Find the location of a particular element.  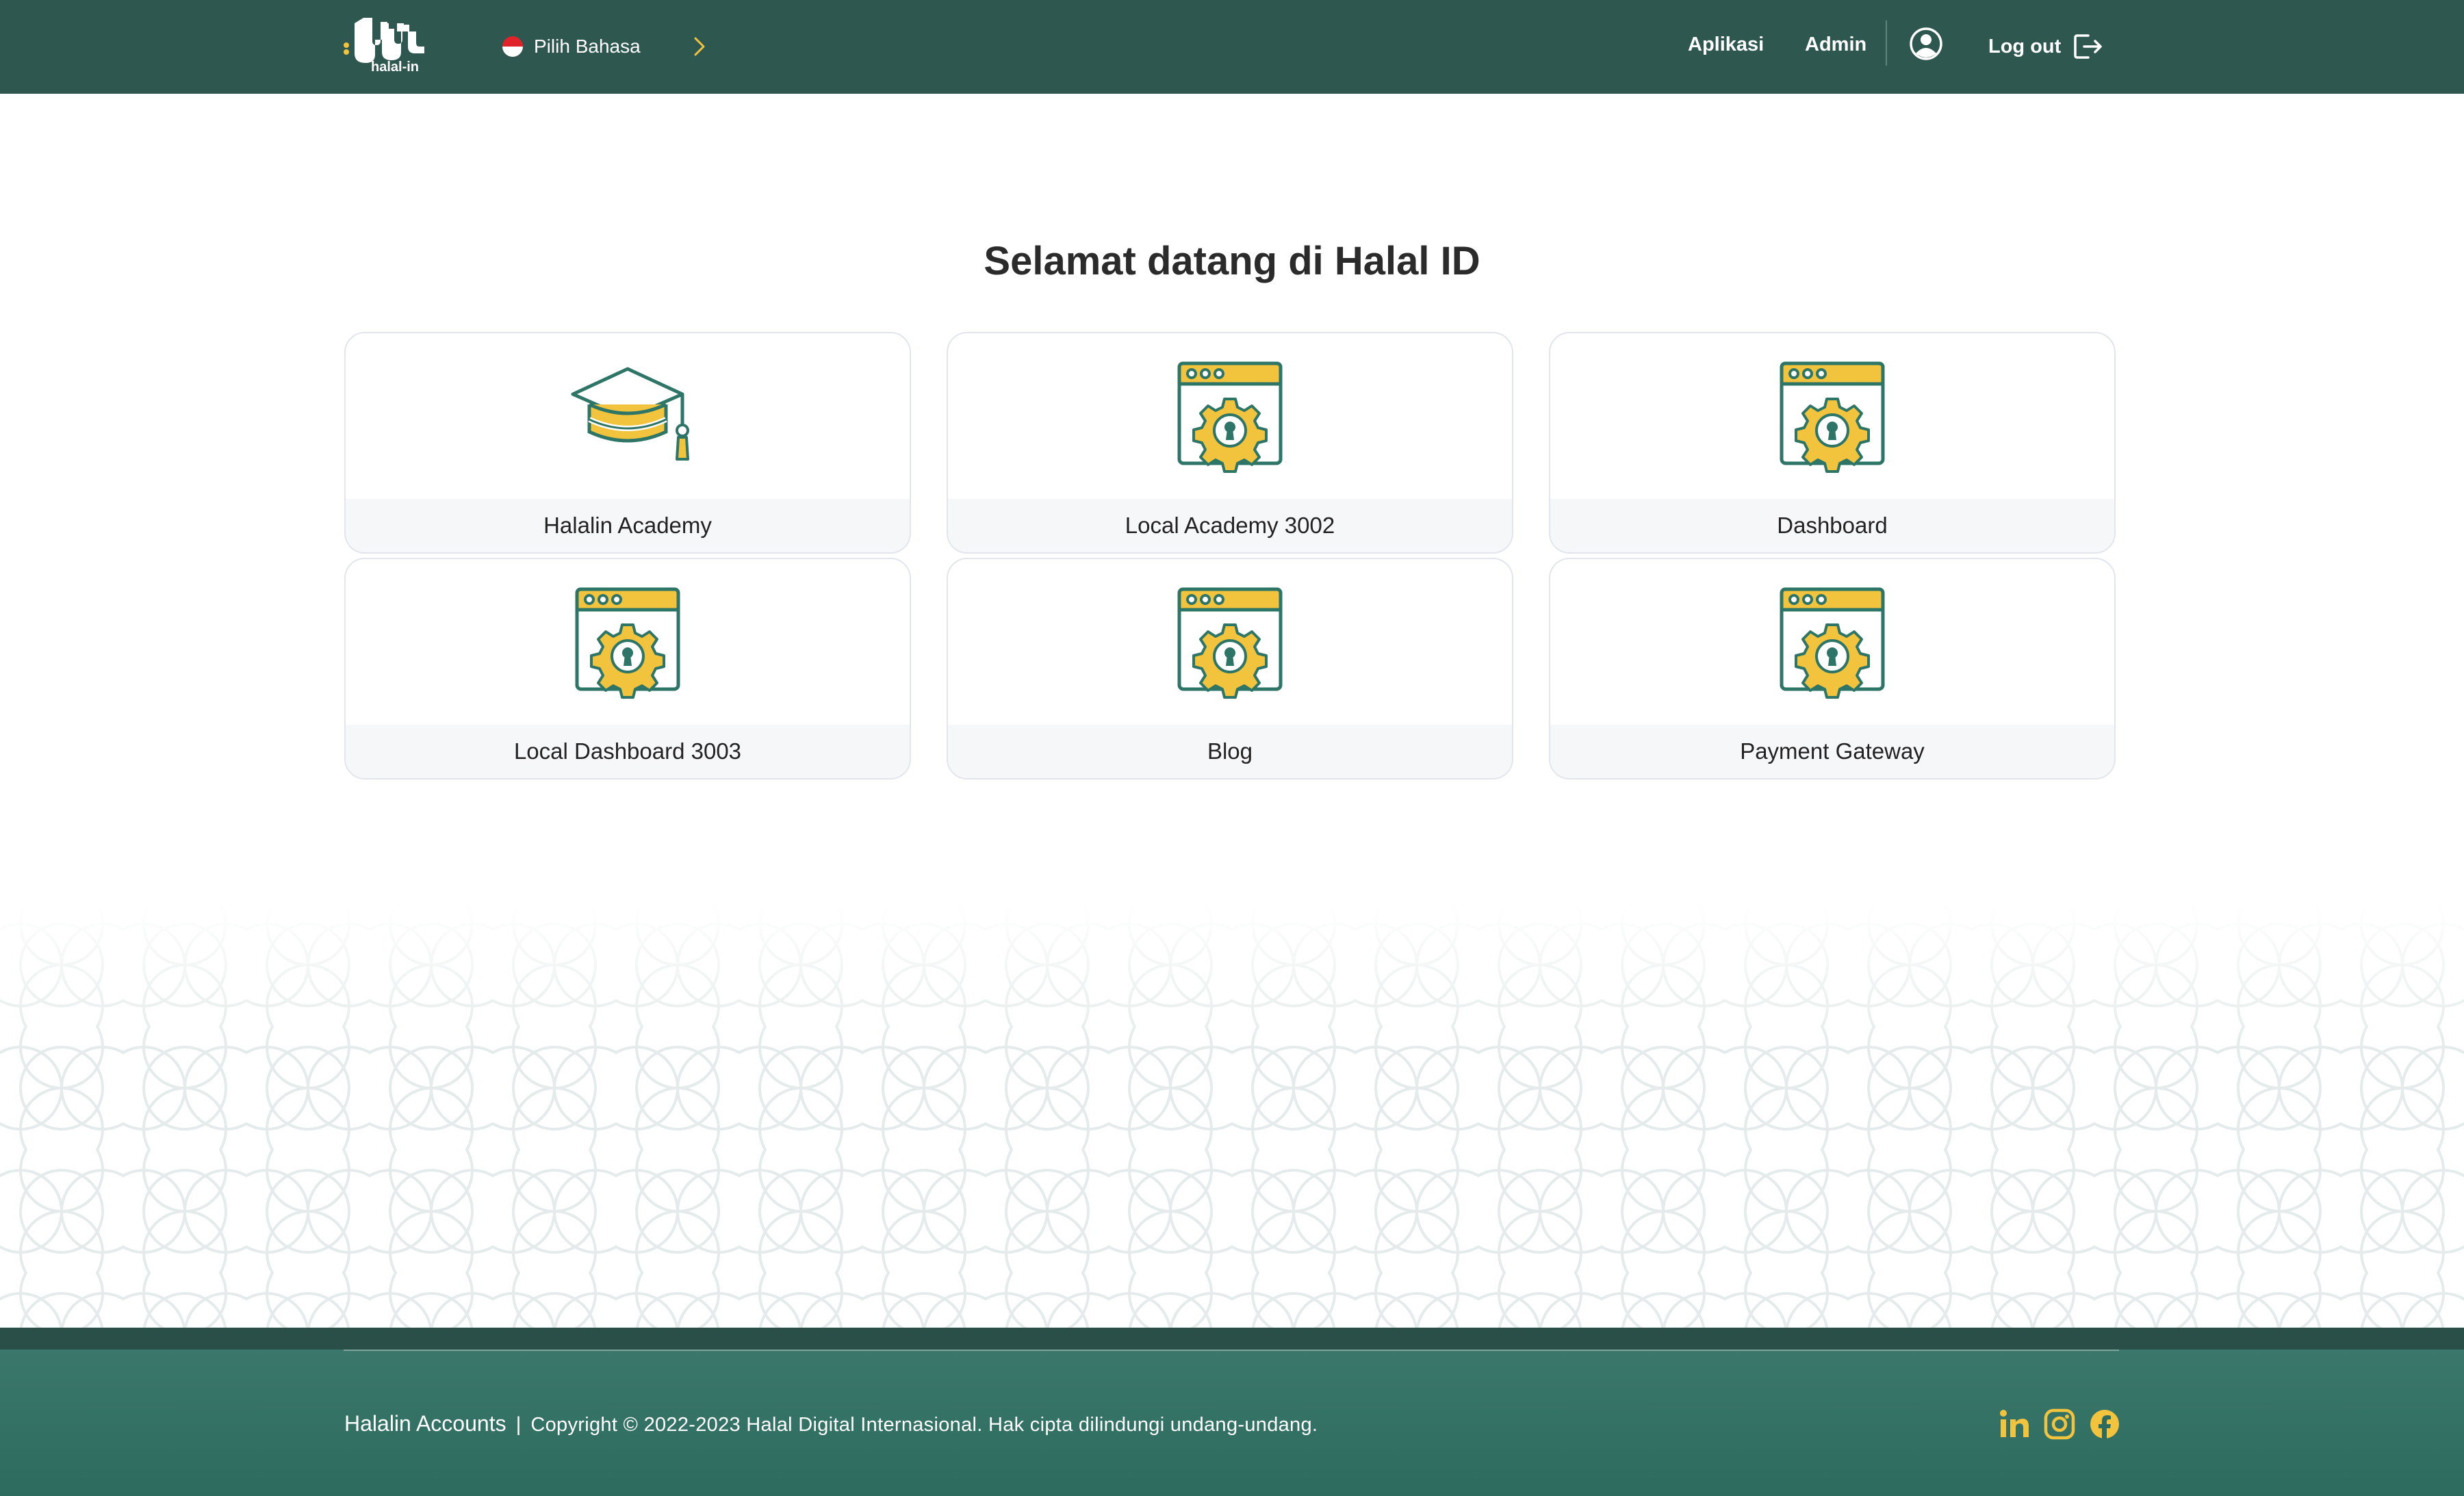

app-card-label: Dashboard is located at coordinates (1832, 525).